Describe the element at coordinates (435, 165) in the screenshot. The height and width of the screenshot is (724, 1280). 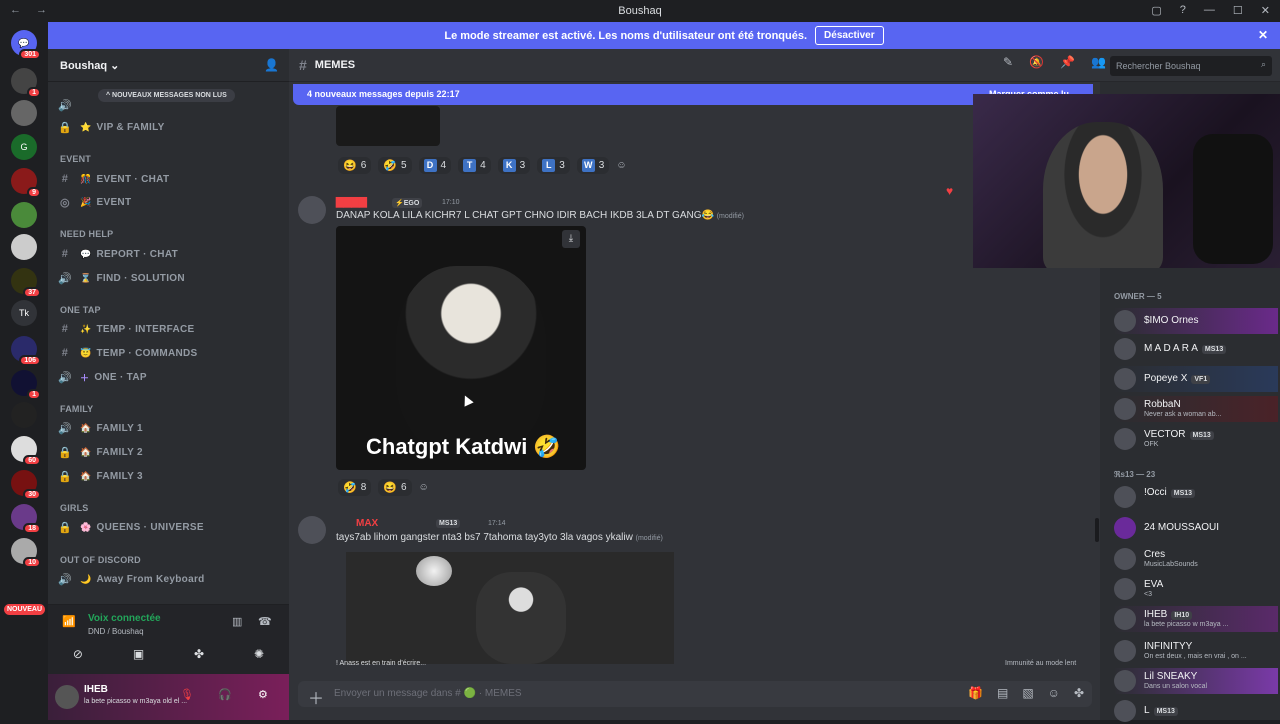
I see `reaction-button: D4` at that location.